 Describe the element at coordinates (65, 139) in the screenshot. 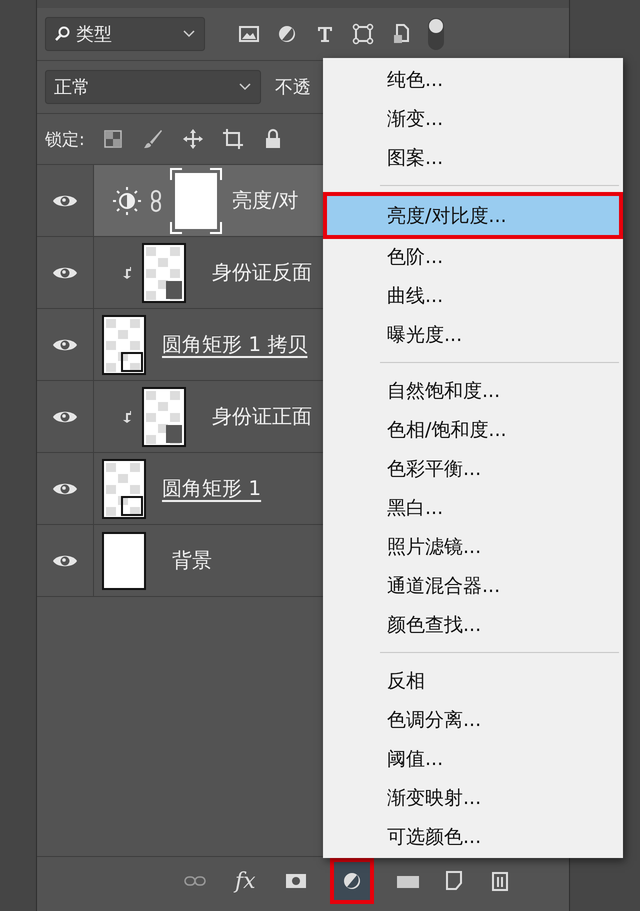

I see `lock-label: 锁定:` at that location.